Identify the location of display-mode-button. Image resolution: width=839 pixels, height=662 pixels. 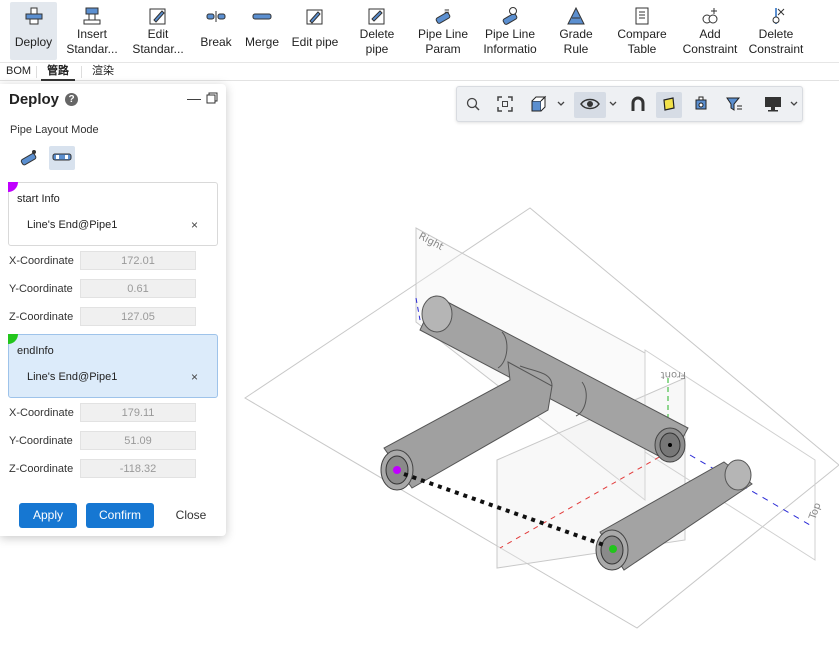
(773, 105).